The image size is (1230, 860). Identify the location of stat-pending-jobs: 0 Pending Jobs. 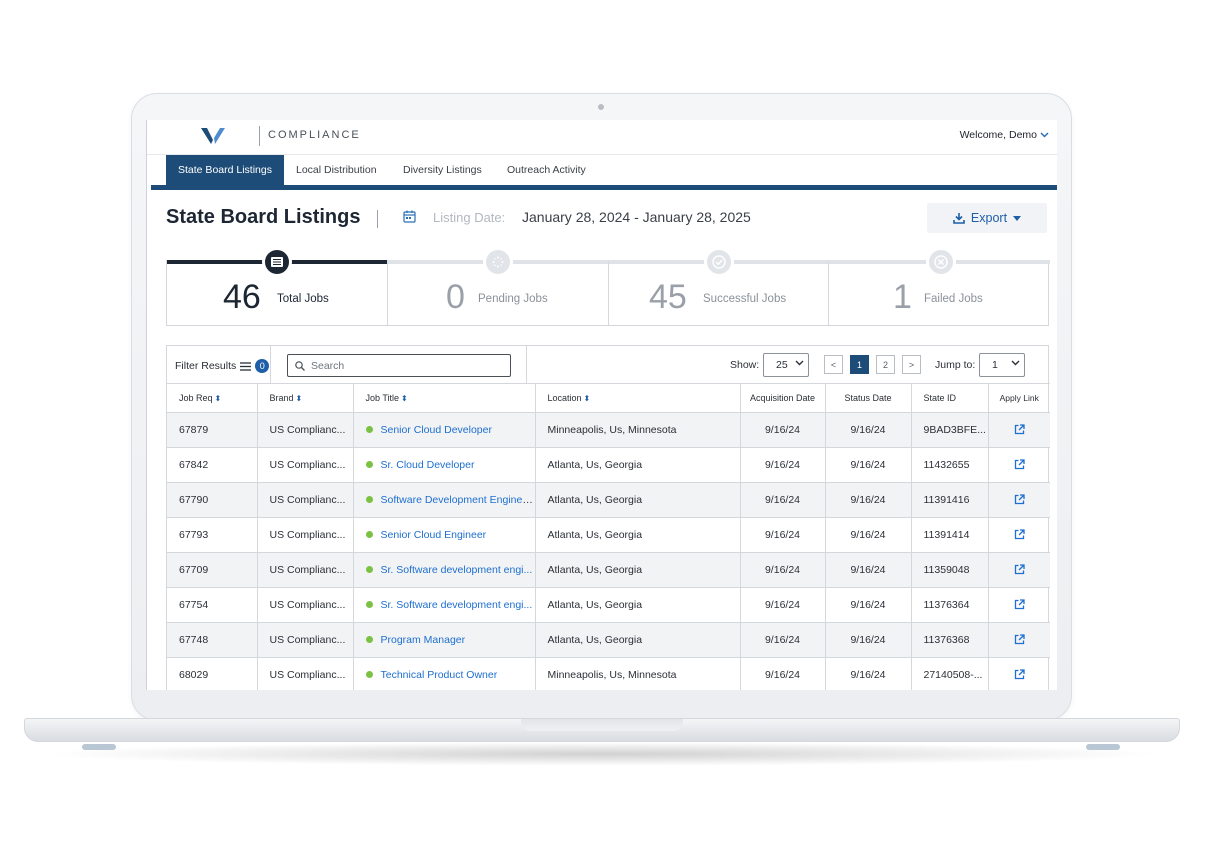
(497, 286).